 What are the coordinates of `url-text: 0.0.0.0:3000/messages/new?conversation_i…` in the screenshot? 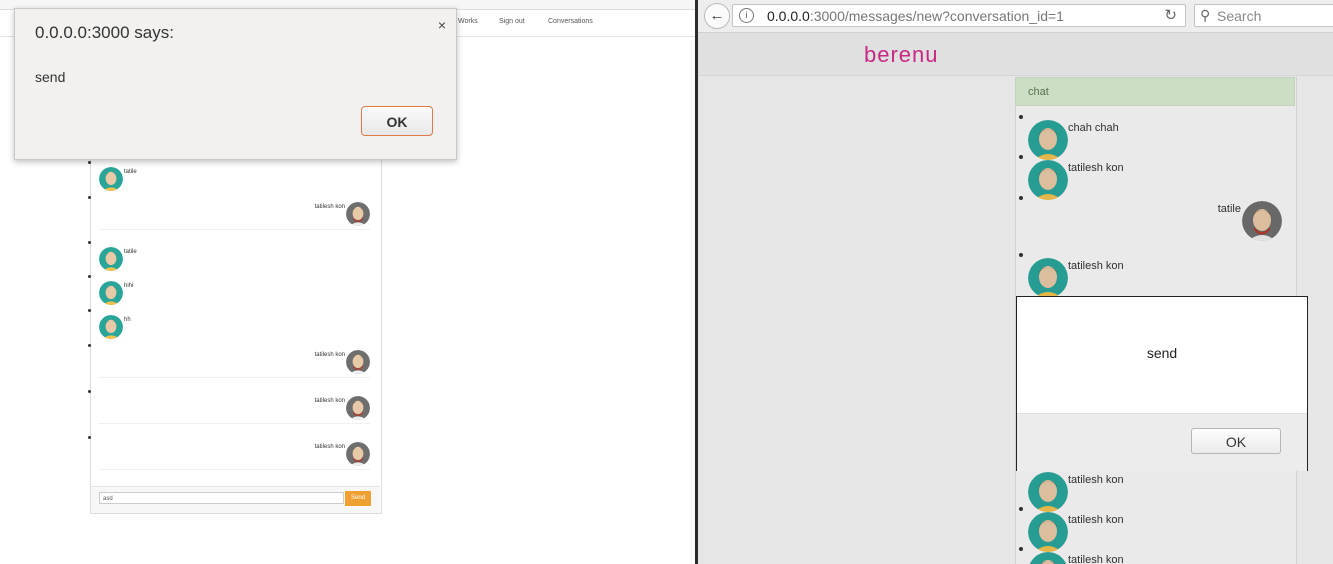 It's located at (915, 16).